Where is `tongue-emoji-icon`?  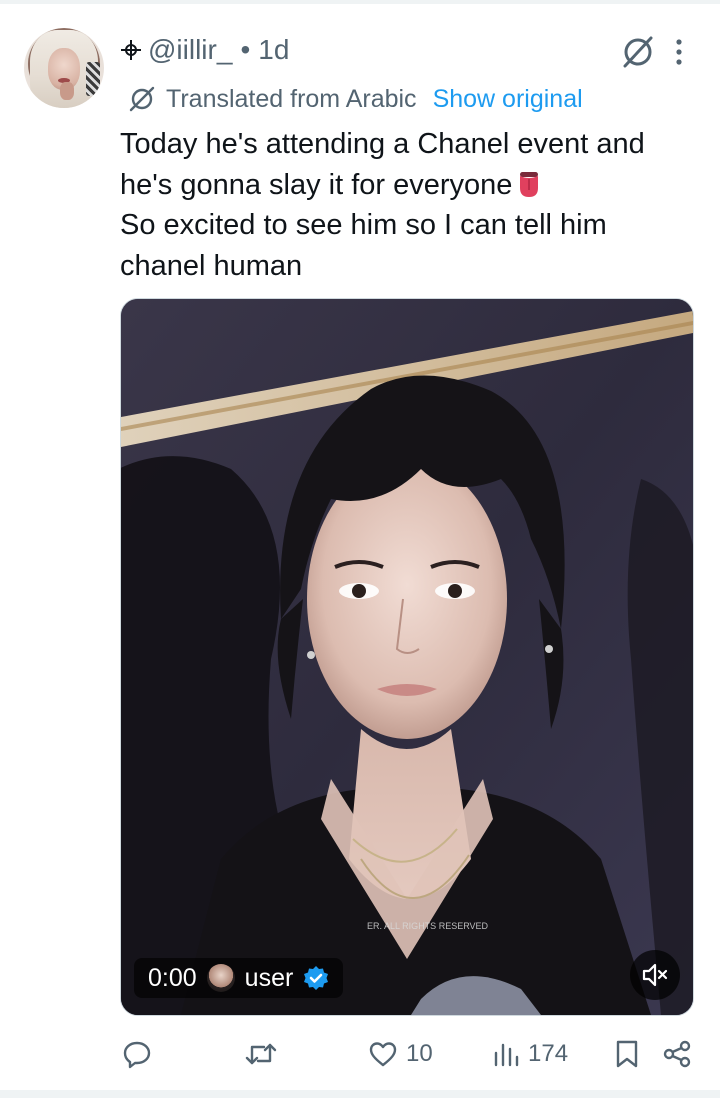
tongue-emoji-icon is located at coordinates (529, 184).